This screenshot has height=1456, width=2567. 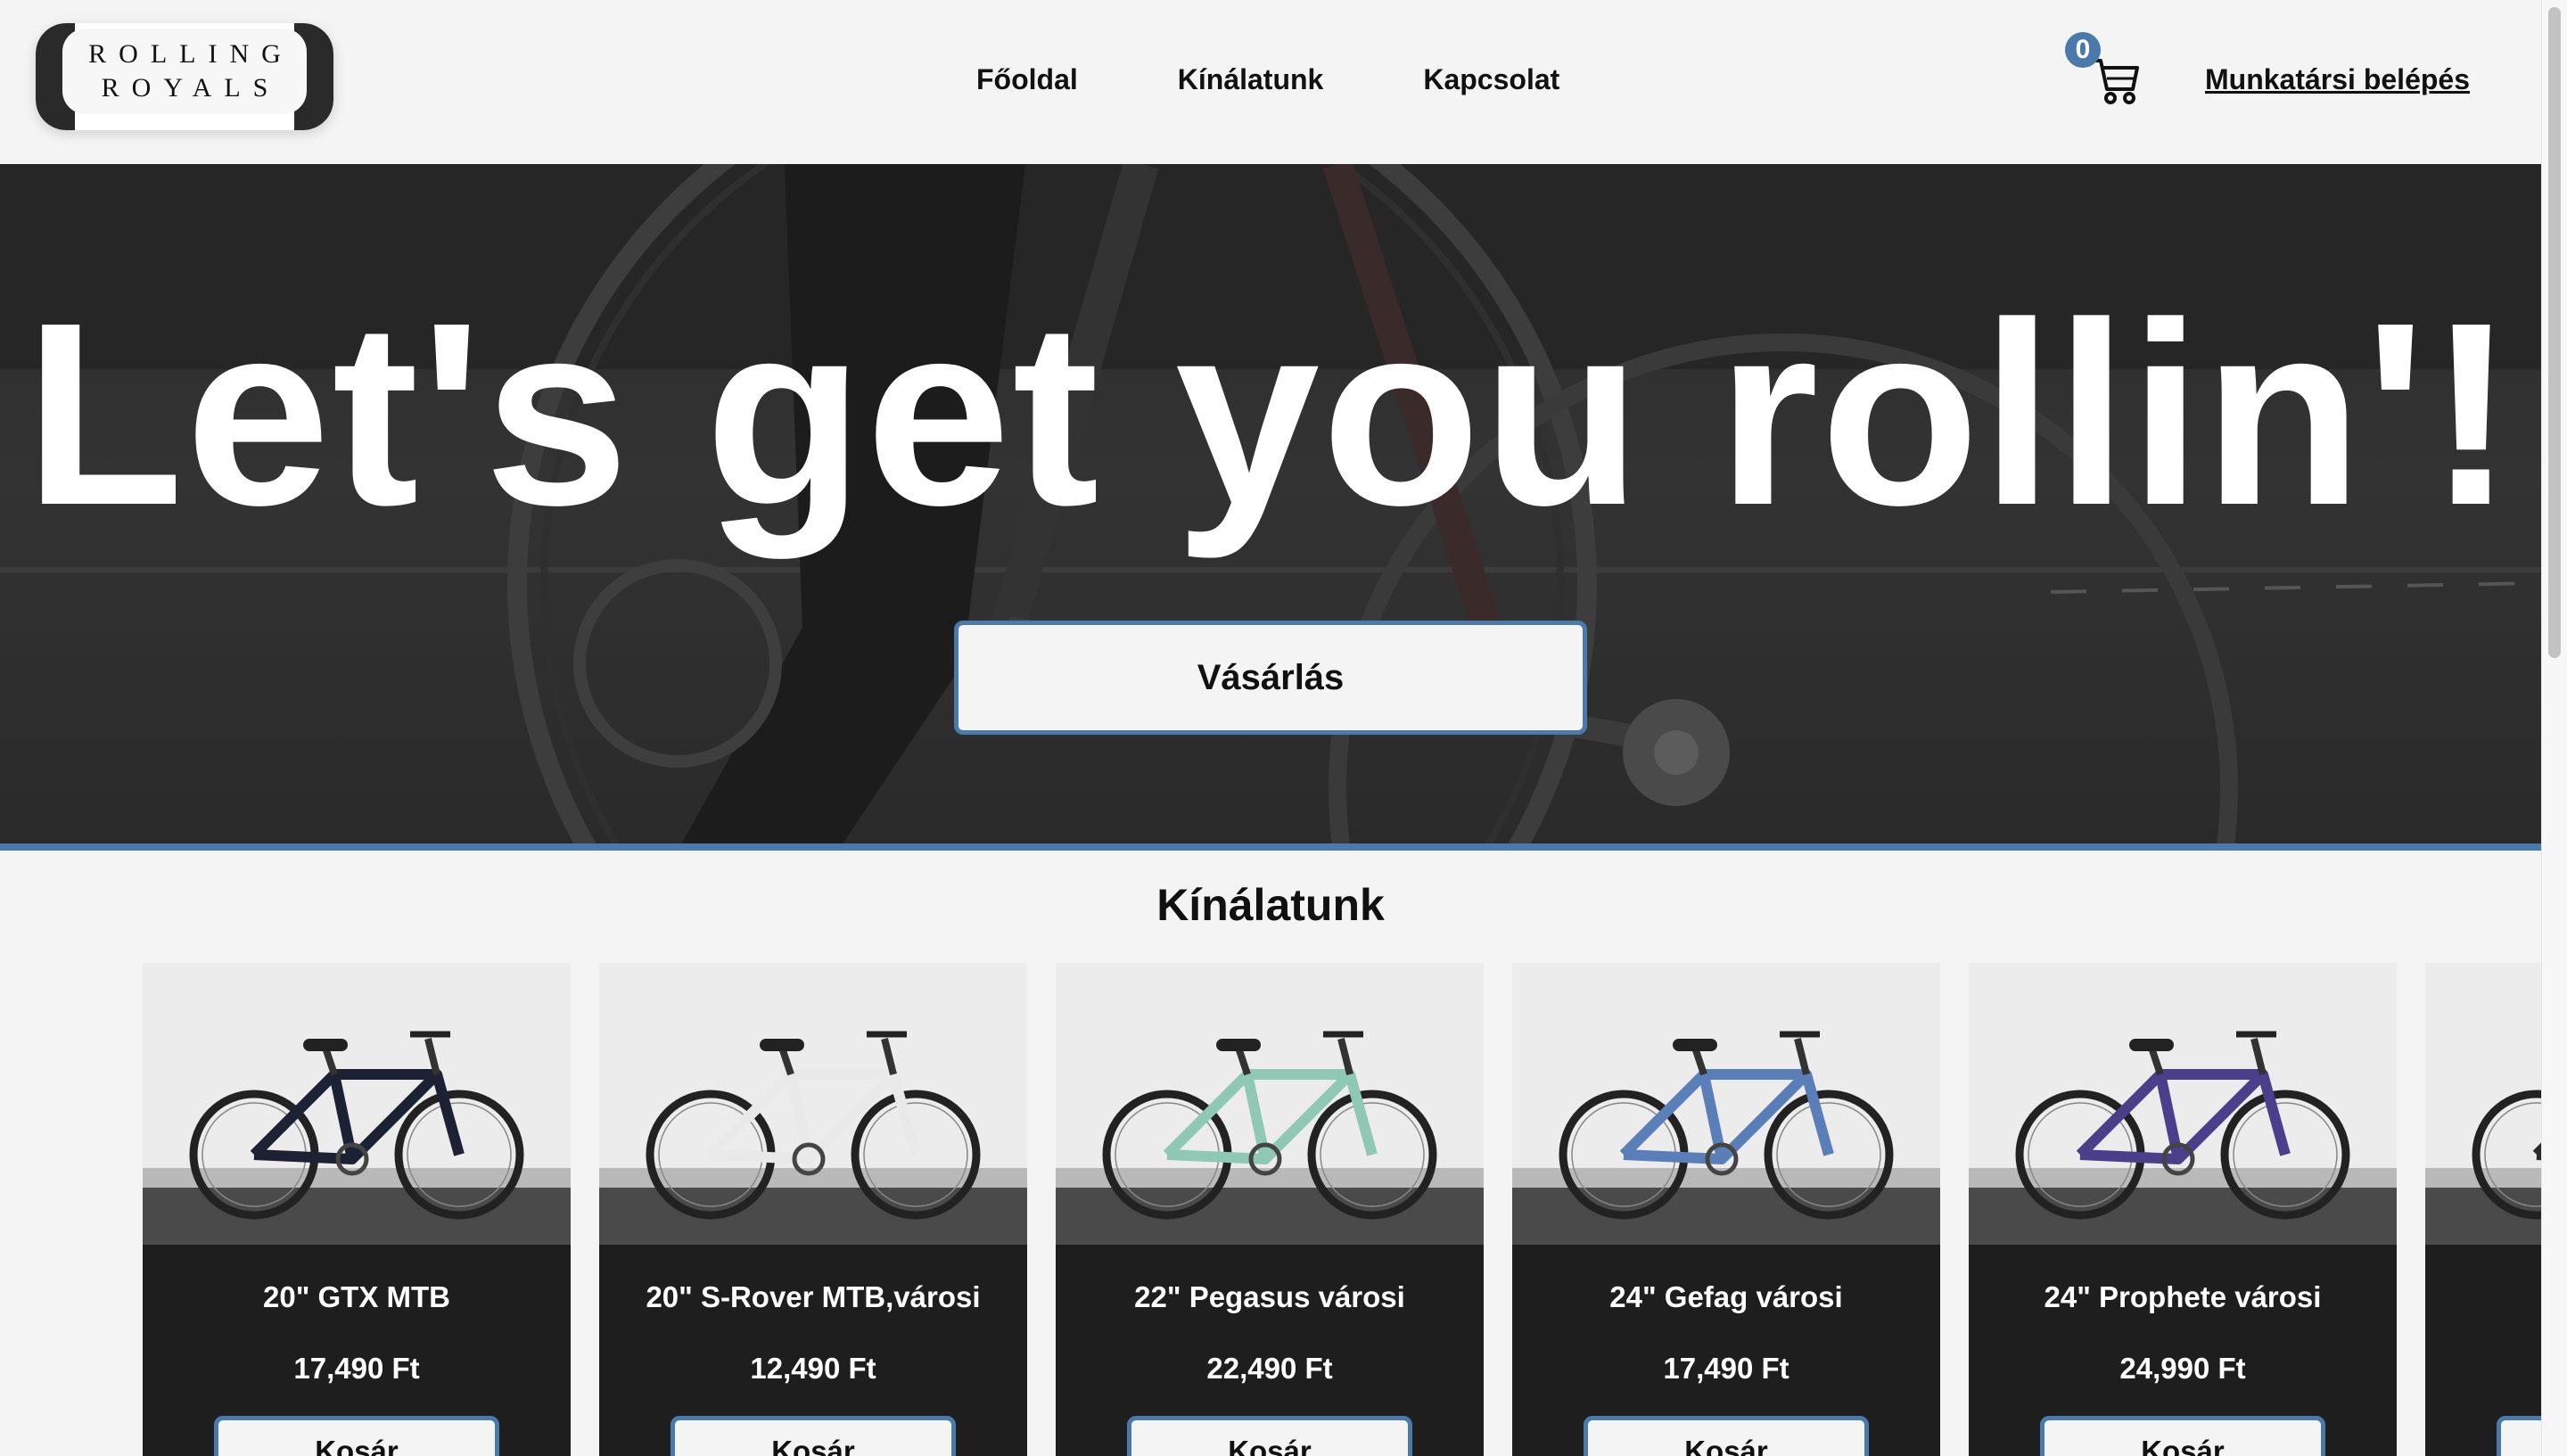 I want to click on product-card: 20" S-Rover MTB,városi 12,490 Ft Kosár, so click(x=813, y=1209).